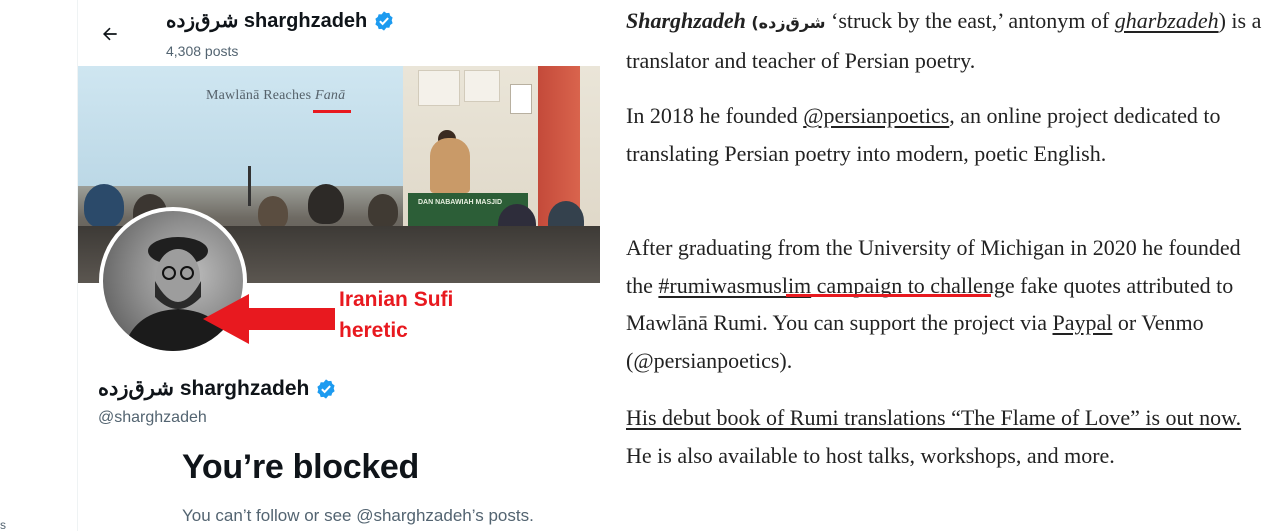  I want to click on bio-text: In 2018 he founded, so click(712, 115).